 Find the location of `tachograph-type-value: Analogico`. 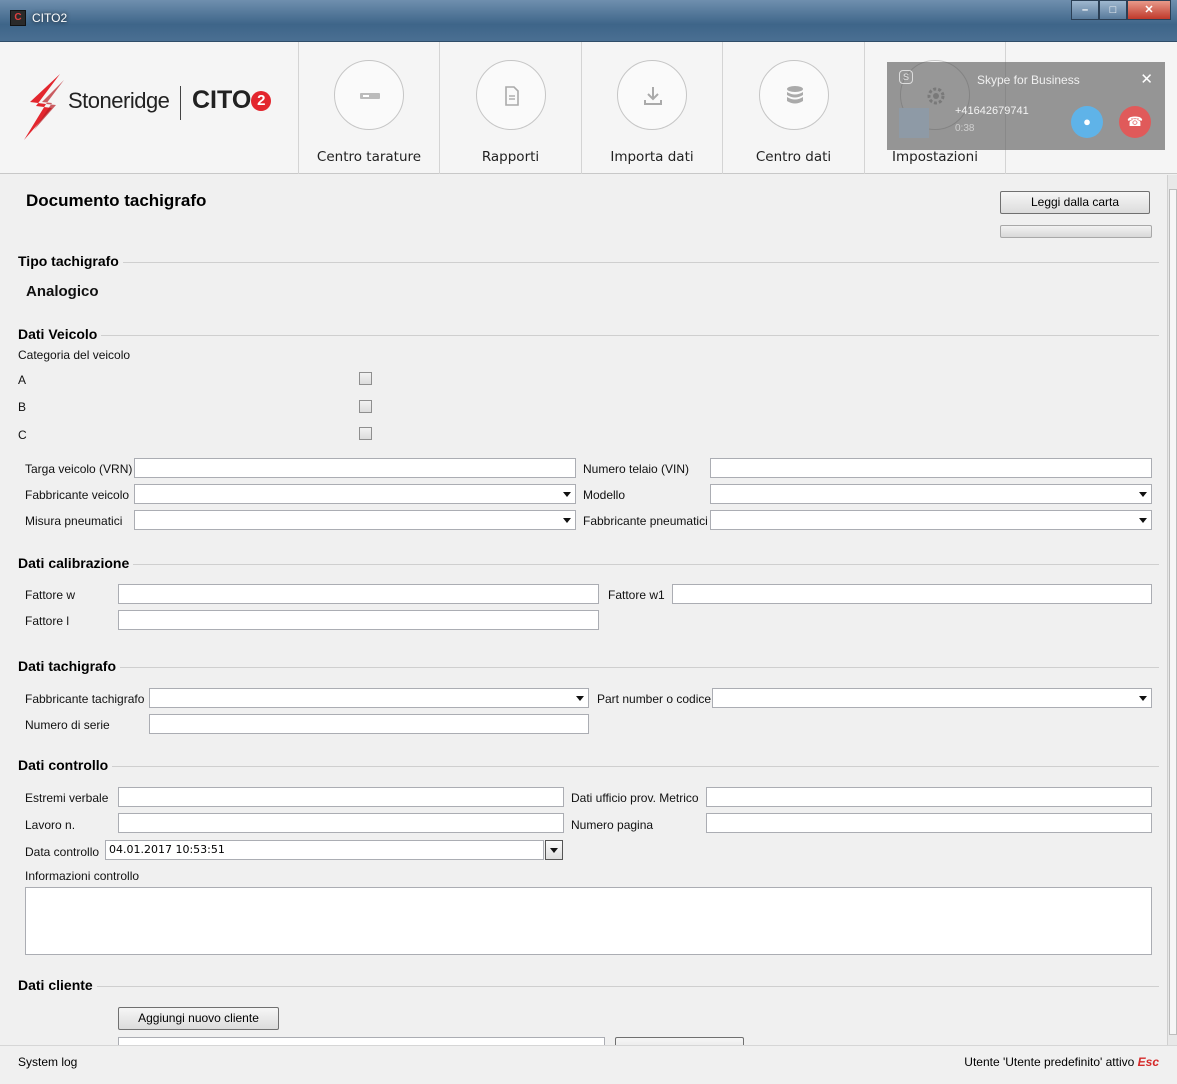

tachograph-type-value: Analogico is located at coordinates (62, 291).